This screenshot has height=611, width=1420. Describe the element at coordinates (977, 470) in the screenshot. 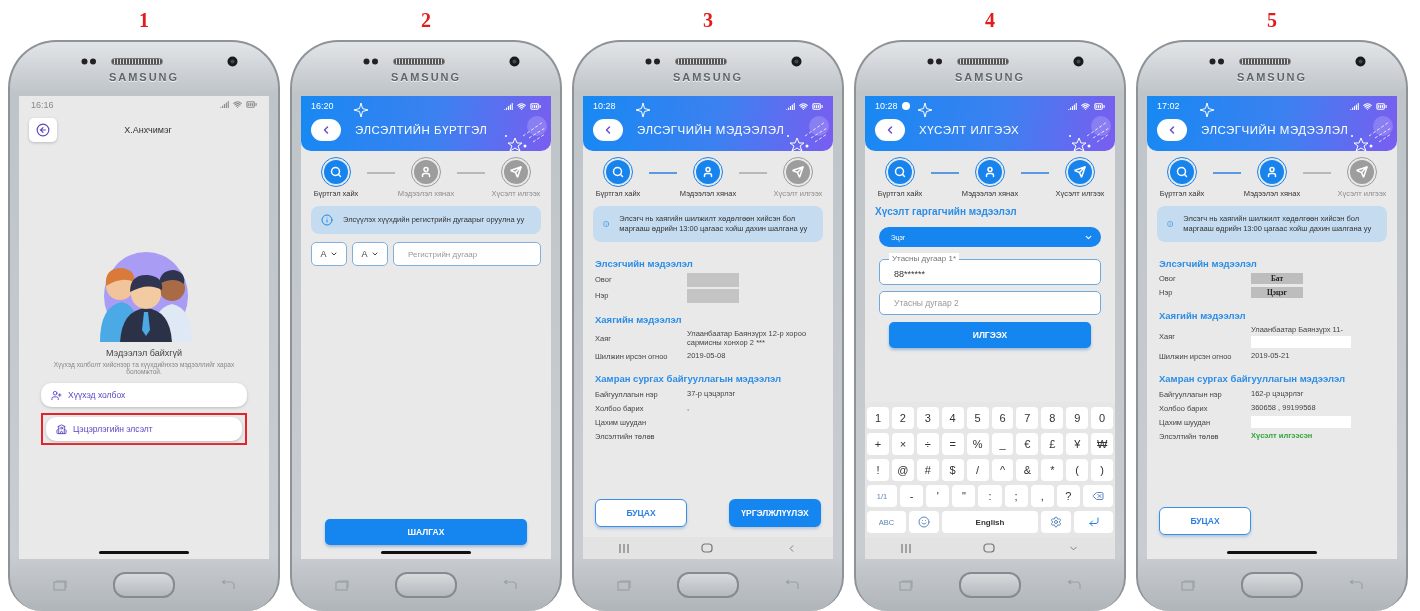

I see `keyboard-key: /` at that location.